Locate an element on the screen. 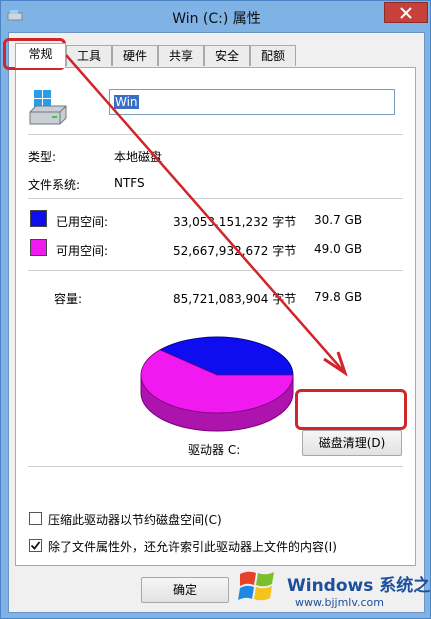 This screenshot has height=619, width=431. tab-sharing-label: 共享 is located at coordinates (180, 56).